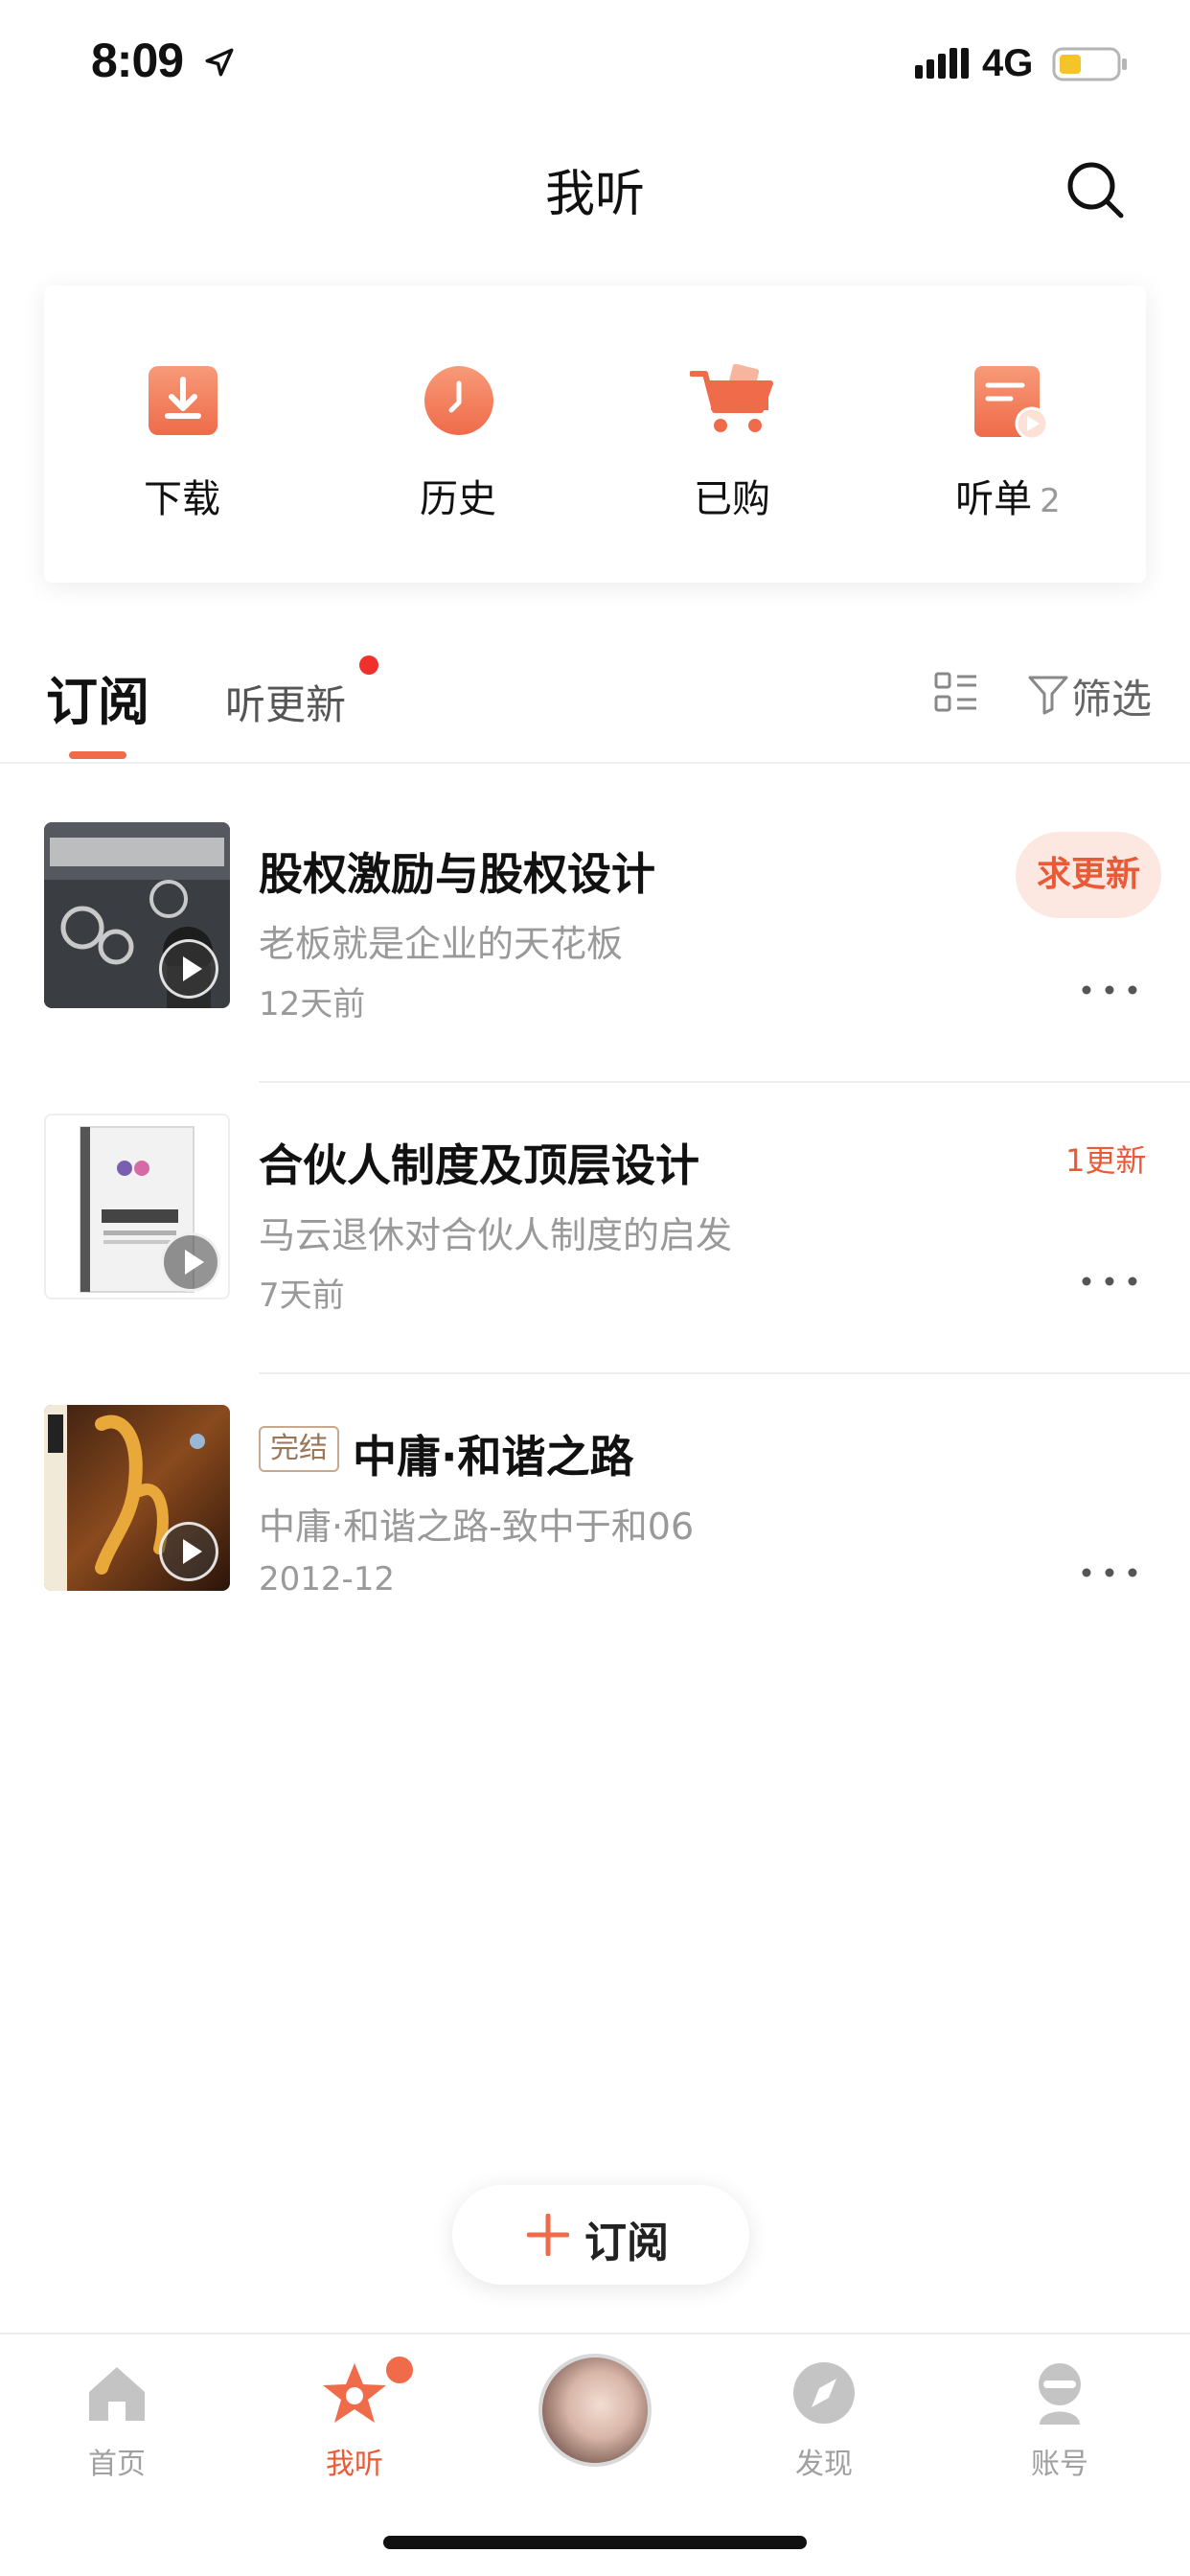 The image size is (1190, 2576). Describe the element at coordinates (286, 702) in the screenshot. I see `tab-updates: 听更新` at that location.